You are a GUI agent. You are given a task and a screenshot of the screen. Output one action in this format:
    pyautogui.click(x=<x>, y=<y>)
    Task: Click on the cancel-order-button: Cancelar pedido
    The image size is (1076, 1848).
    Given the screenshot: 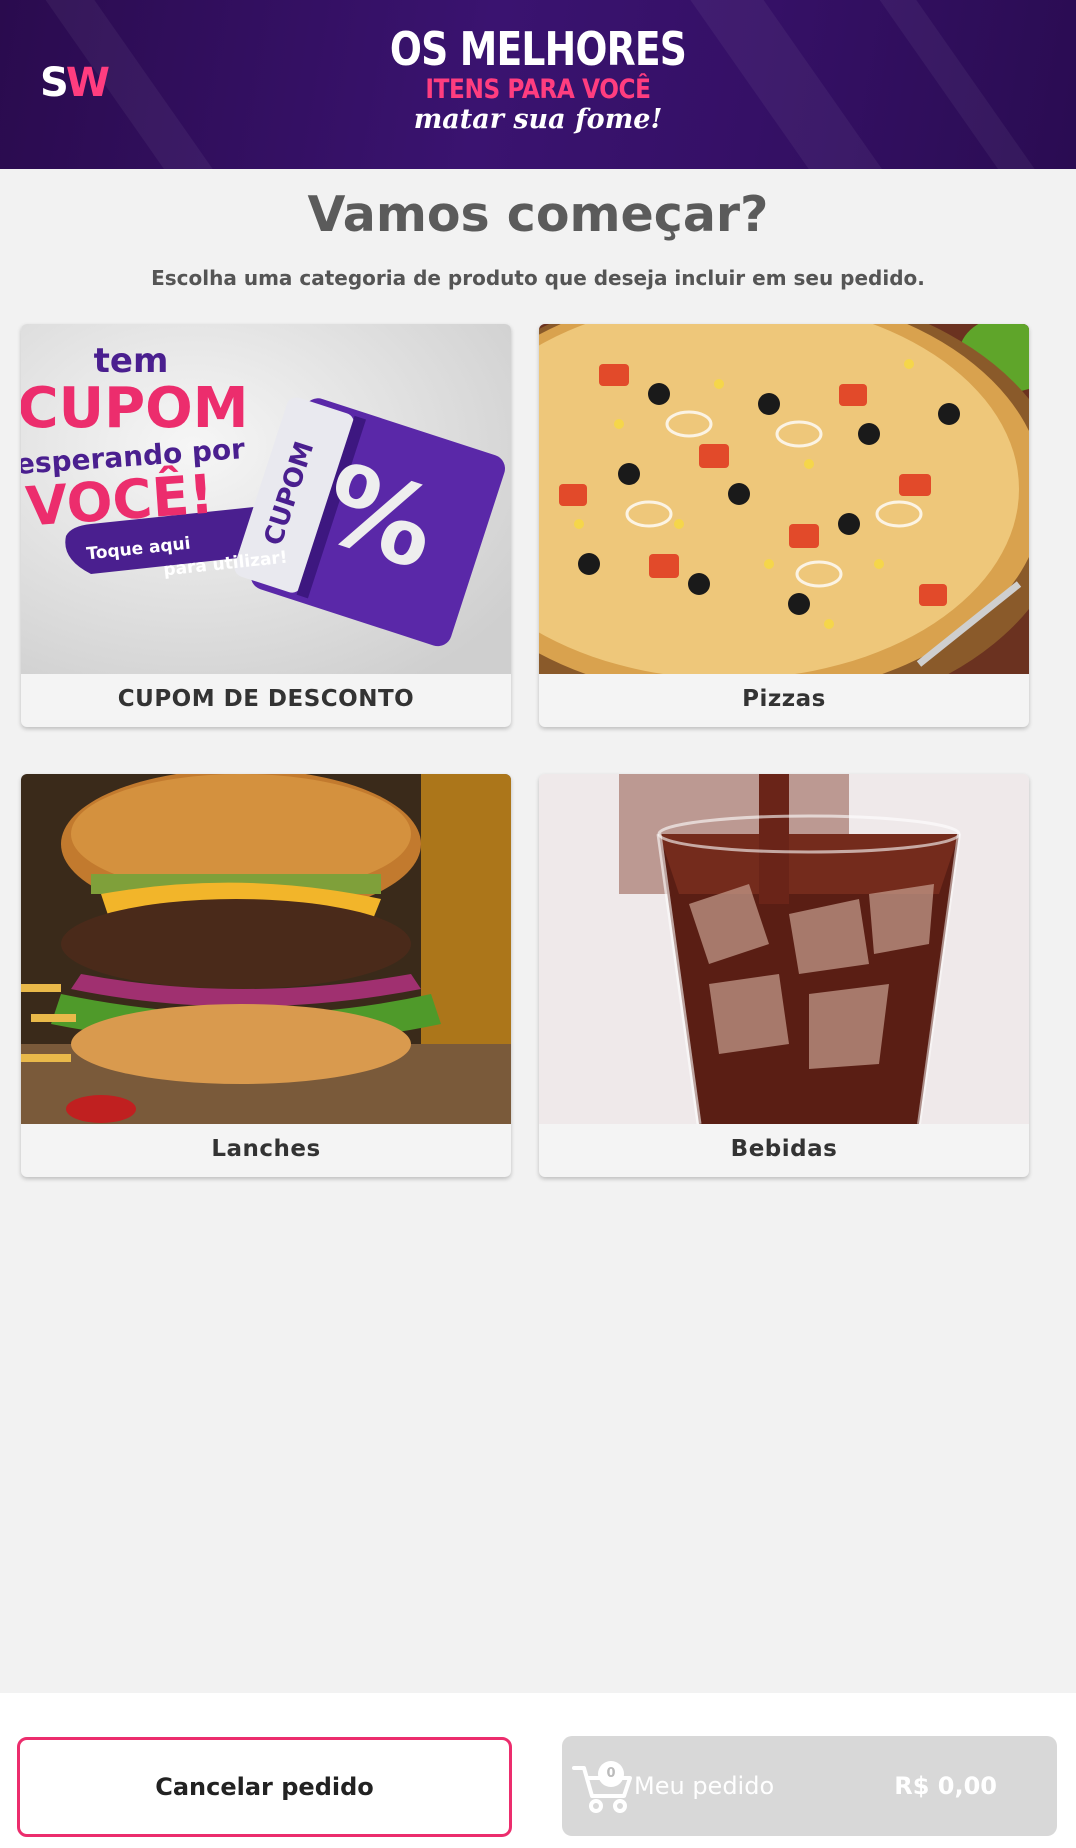 What is the action you would take?
    pyautogui.click(x=264, y=1787)
    